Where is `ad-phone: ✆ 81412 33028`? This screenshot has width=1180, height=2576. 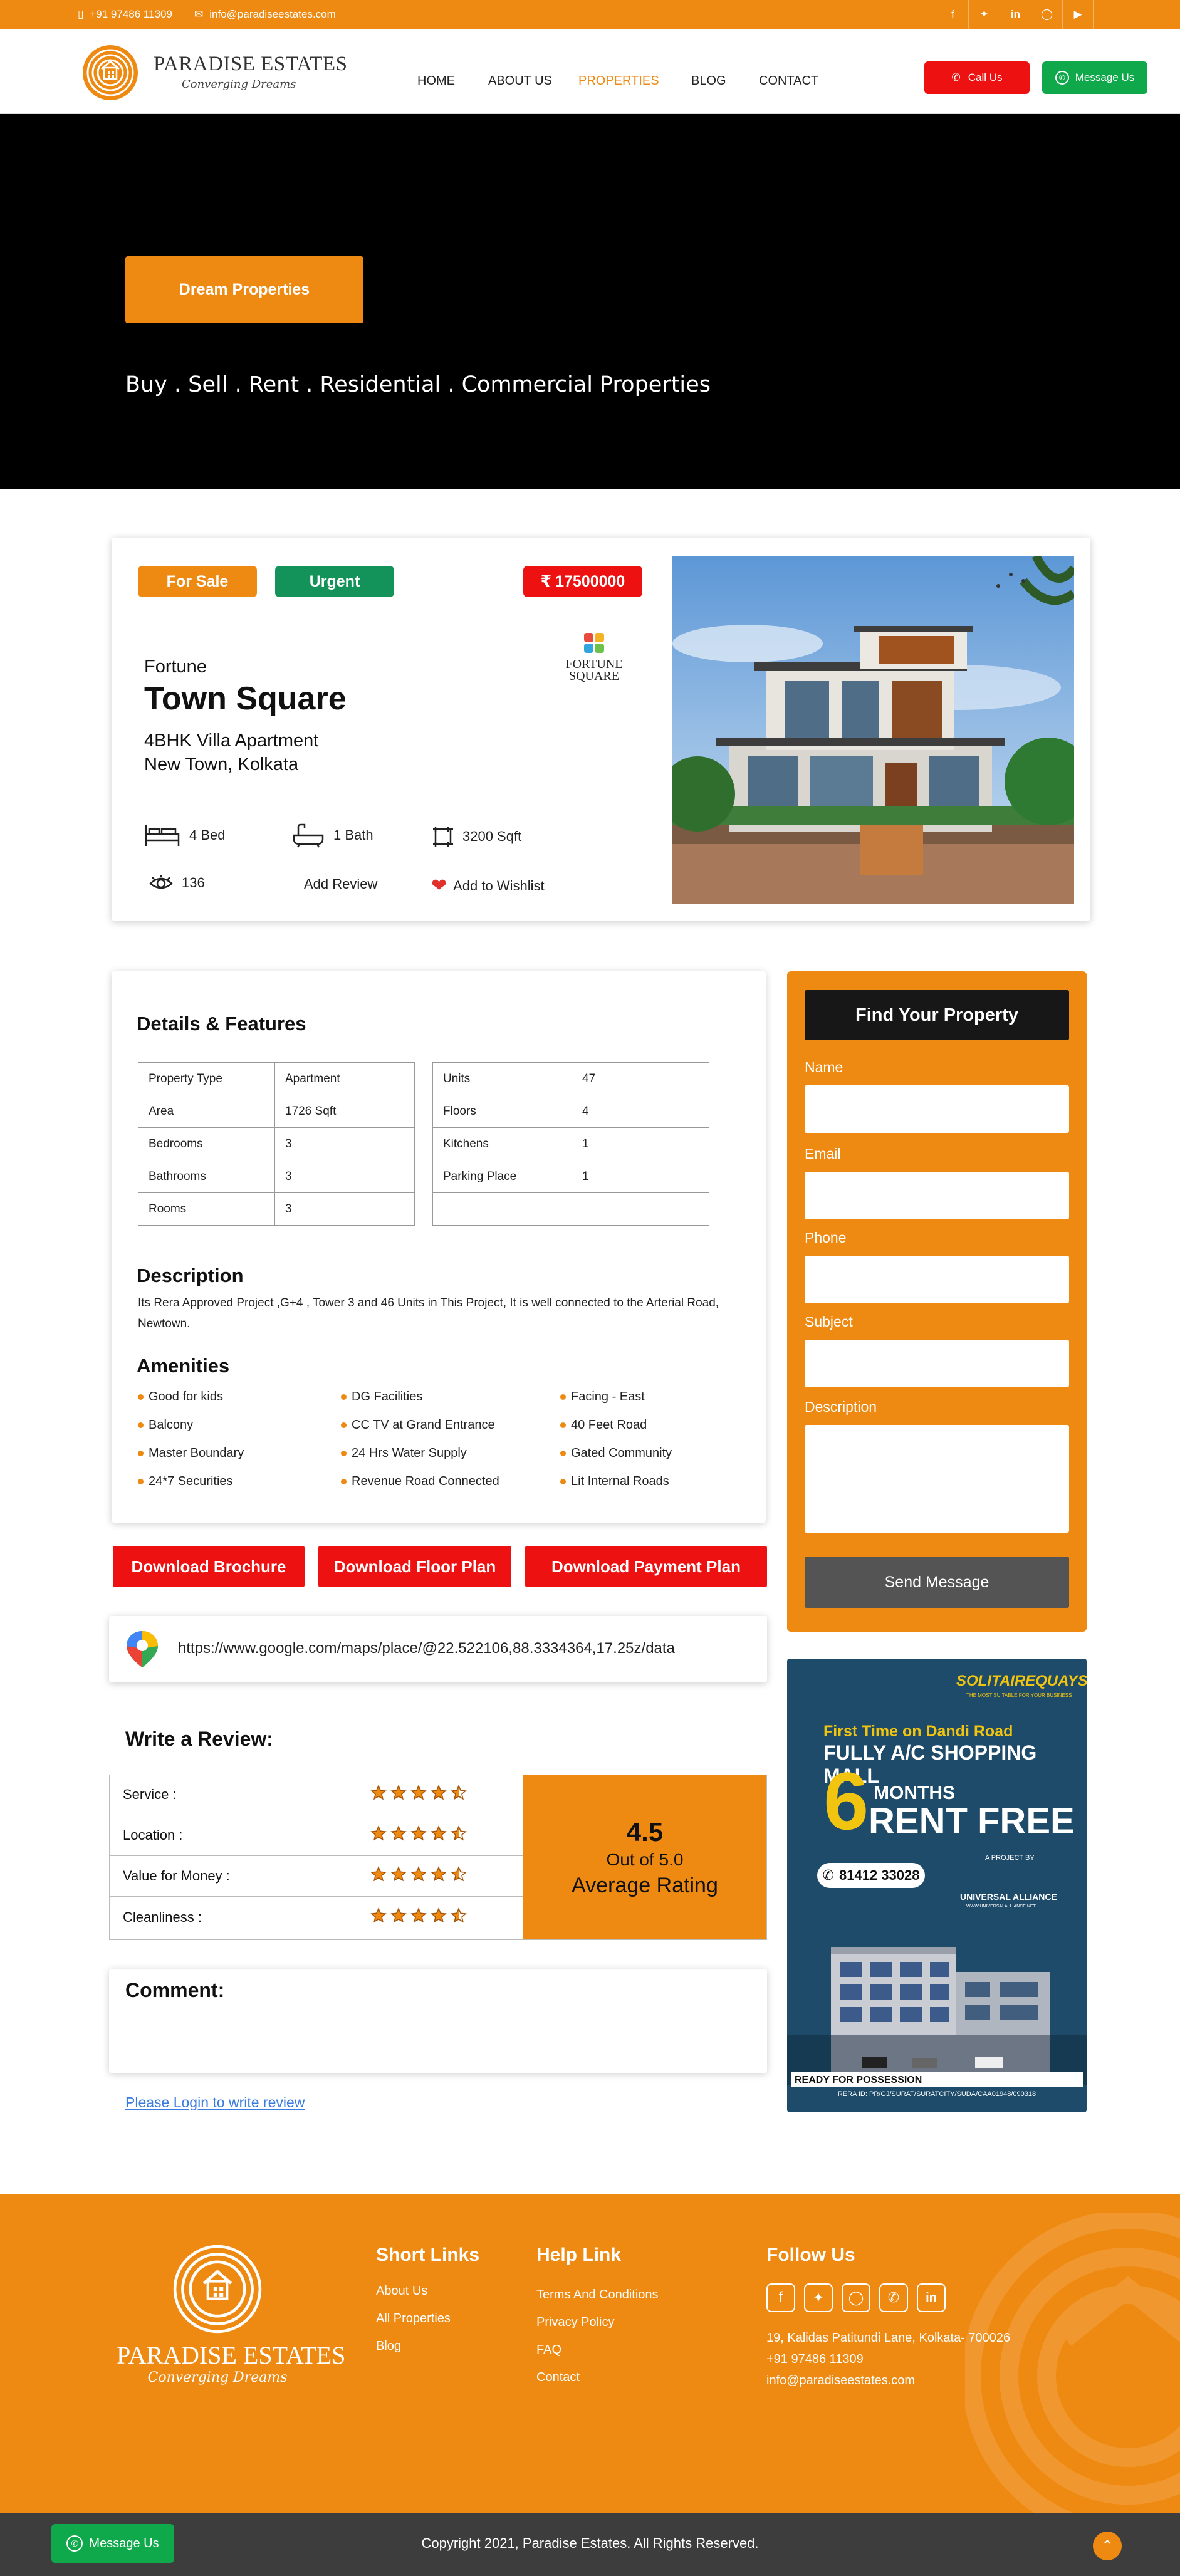
ad-phone: ✆ 81412 33028 is located at coordinates (871, 1875).